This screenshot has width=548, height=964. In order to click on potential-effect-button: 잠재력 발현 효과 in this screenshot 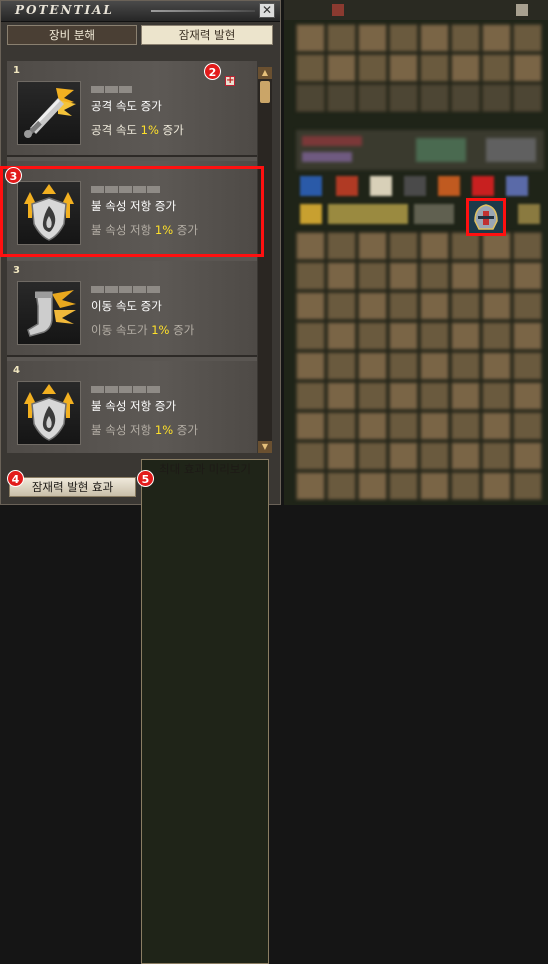, I will do `click(72, 487)`.